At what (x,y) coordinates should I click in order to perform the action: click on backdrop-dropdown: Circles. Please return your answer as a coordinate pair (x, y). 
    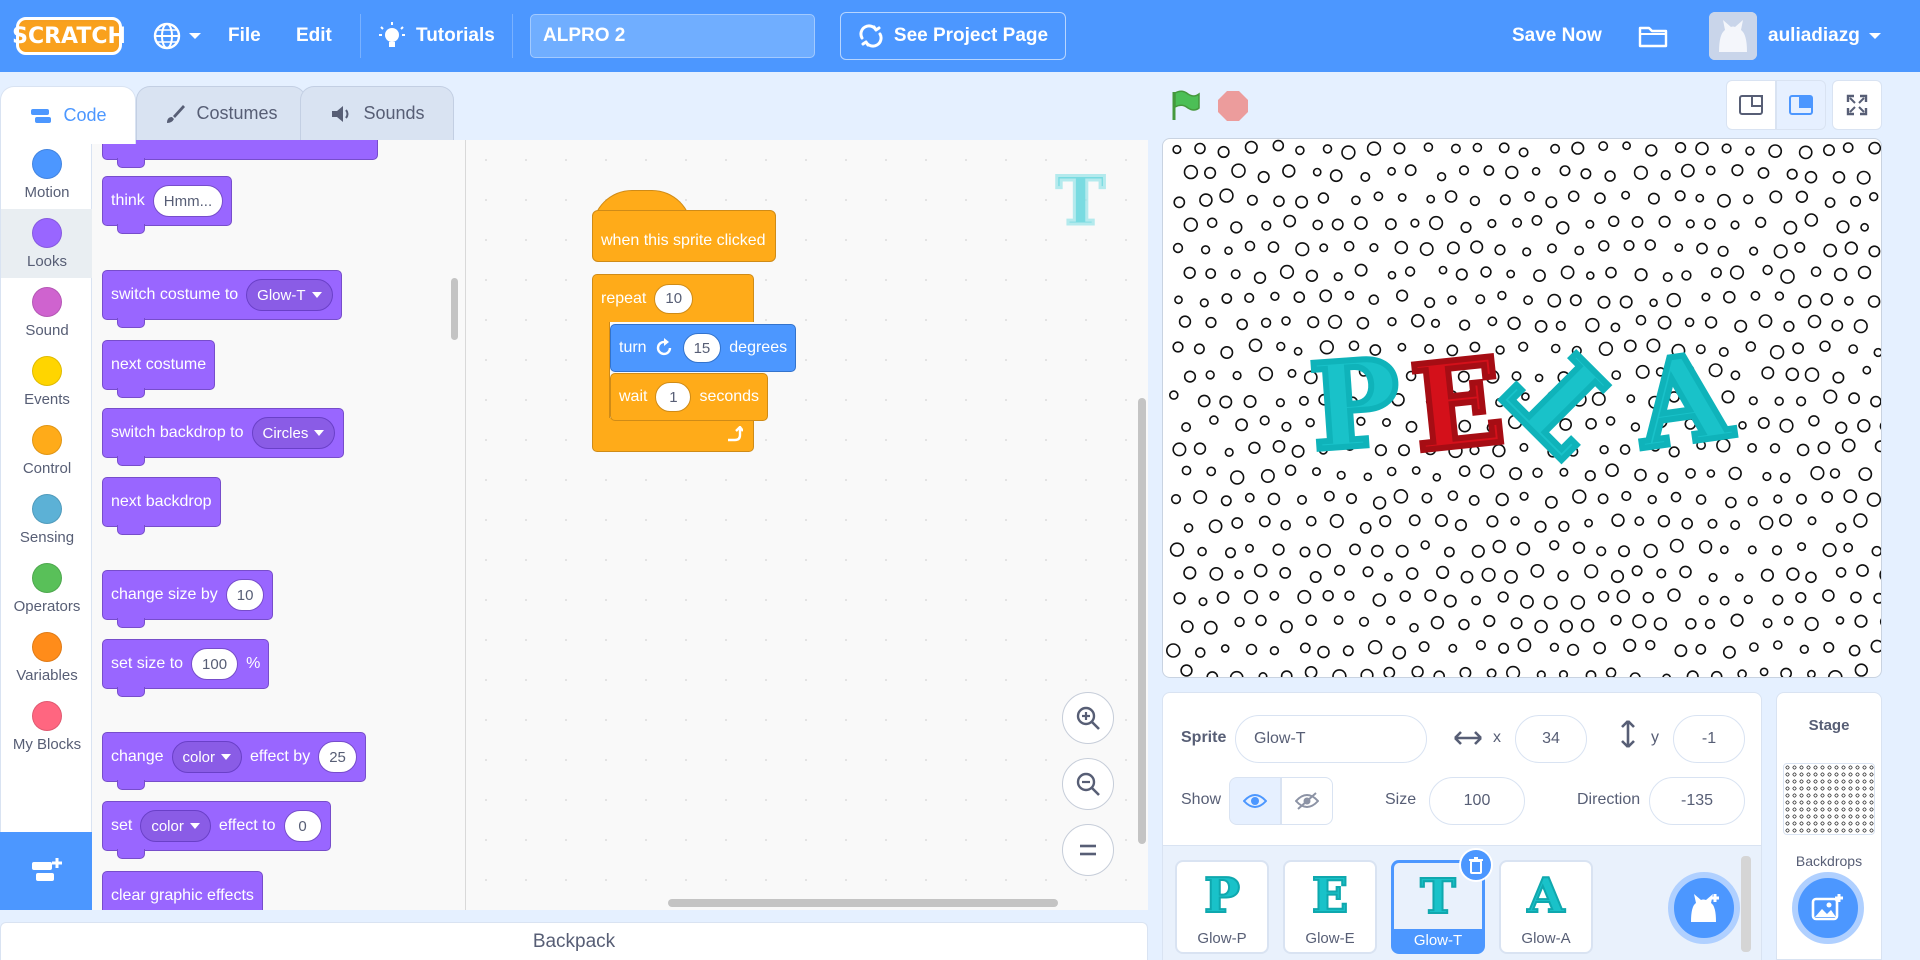
    Looking at the image, I should click on (293, 433).